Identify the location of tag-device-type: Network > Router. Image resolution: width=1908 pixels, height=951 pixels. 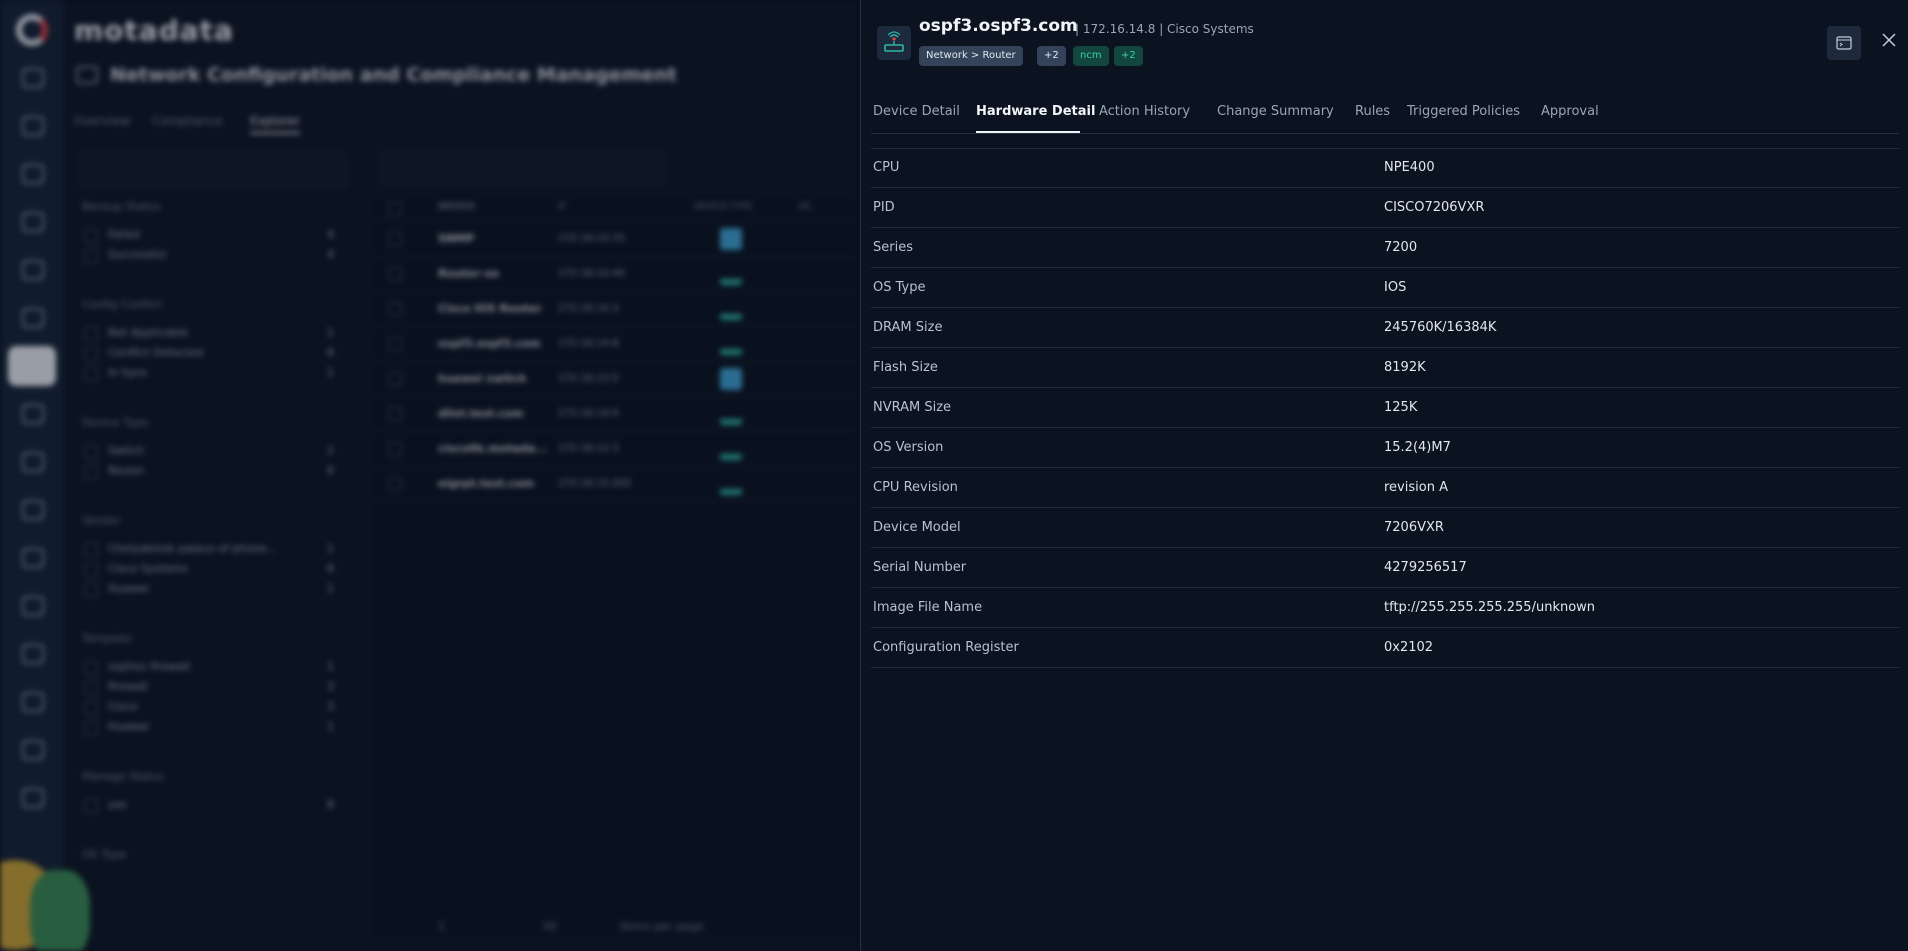
(971, 56).